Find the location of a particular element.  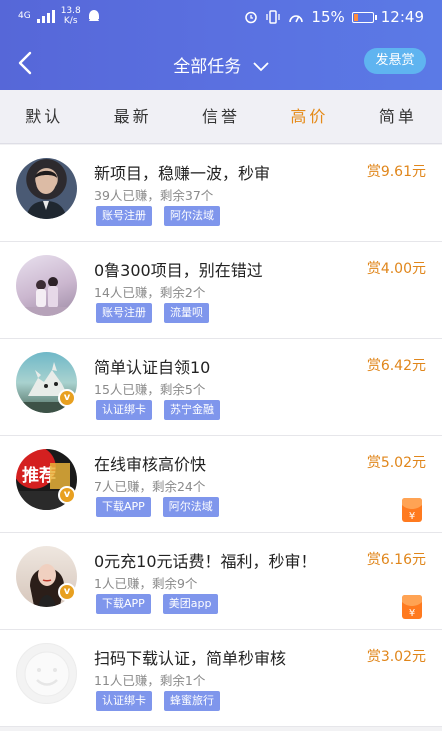

task-title: 扫码下载认证，简单秒审核 is located at coordinates (190, 658).